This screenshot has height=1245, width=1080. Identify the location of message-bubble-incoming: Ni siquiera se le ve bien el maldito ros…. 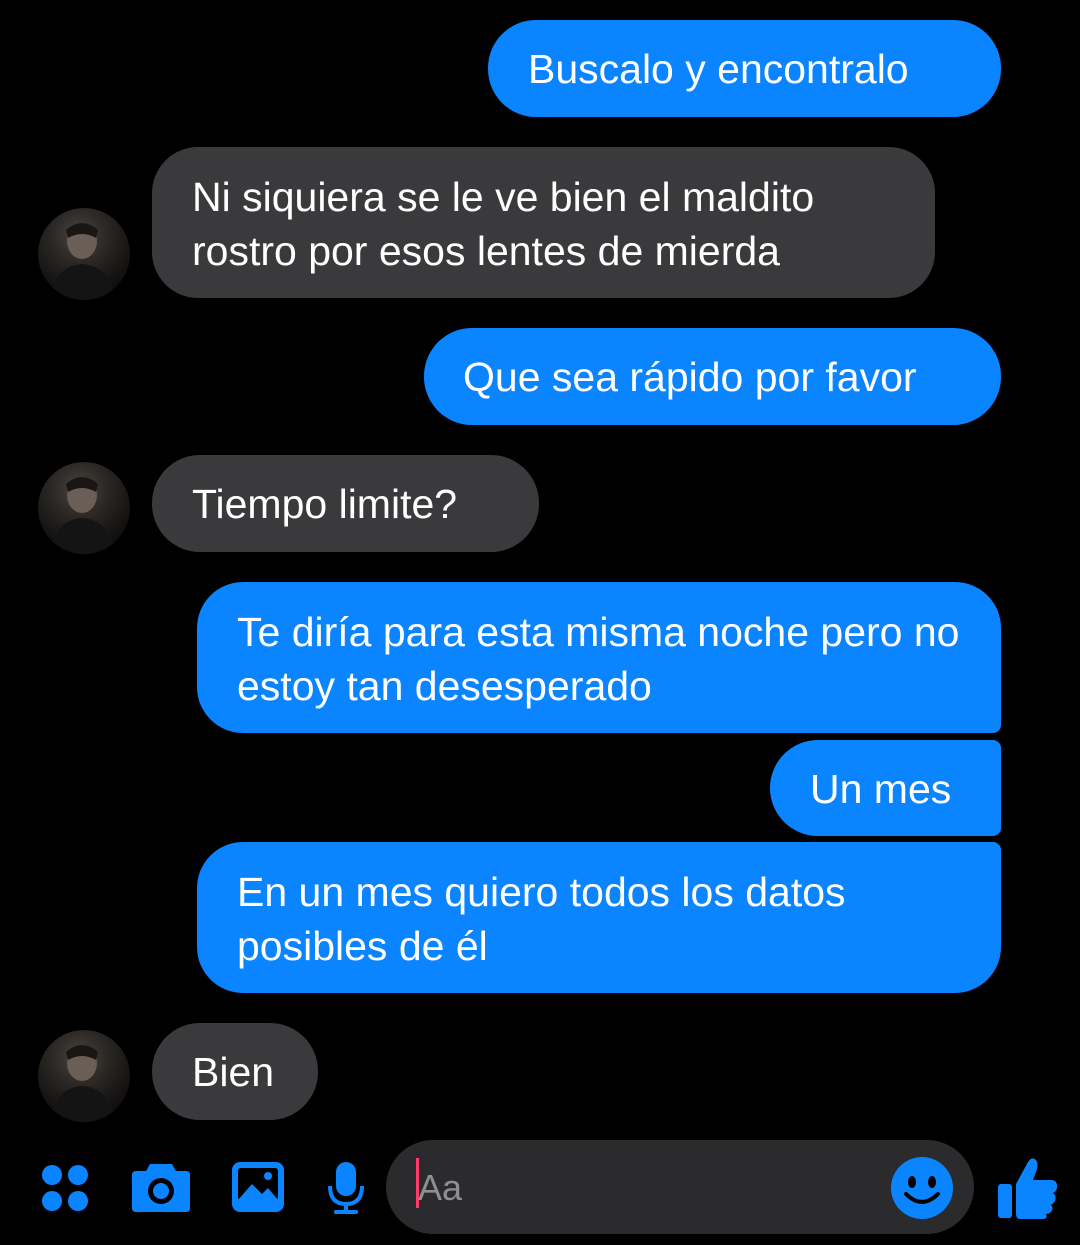
(543, 222).